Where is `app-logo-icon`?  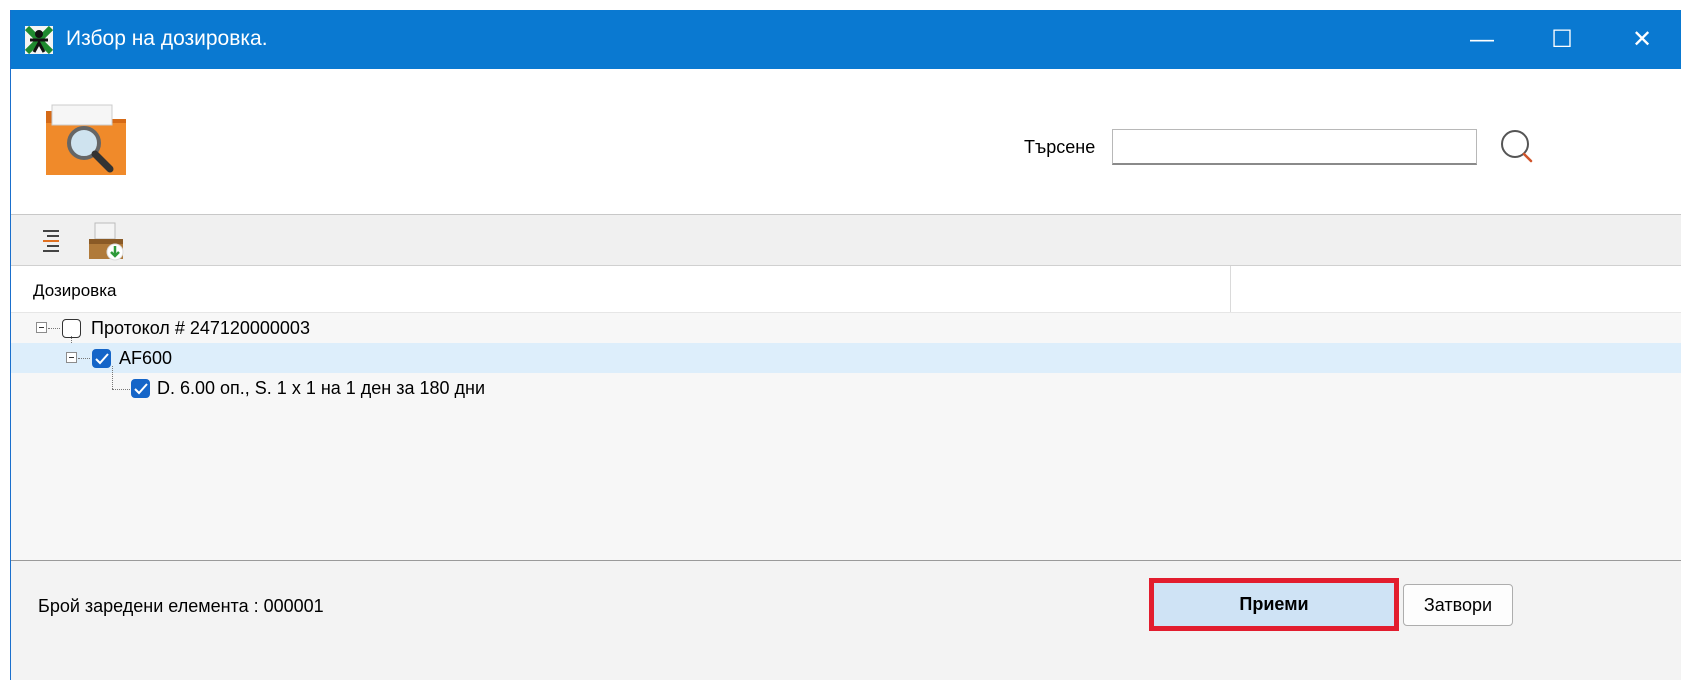
app-logo-icon is located at coordinates (39, 40).